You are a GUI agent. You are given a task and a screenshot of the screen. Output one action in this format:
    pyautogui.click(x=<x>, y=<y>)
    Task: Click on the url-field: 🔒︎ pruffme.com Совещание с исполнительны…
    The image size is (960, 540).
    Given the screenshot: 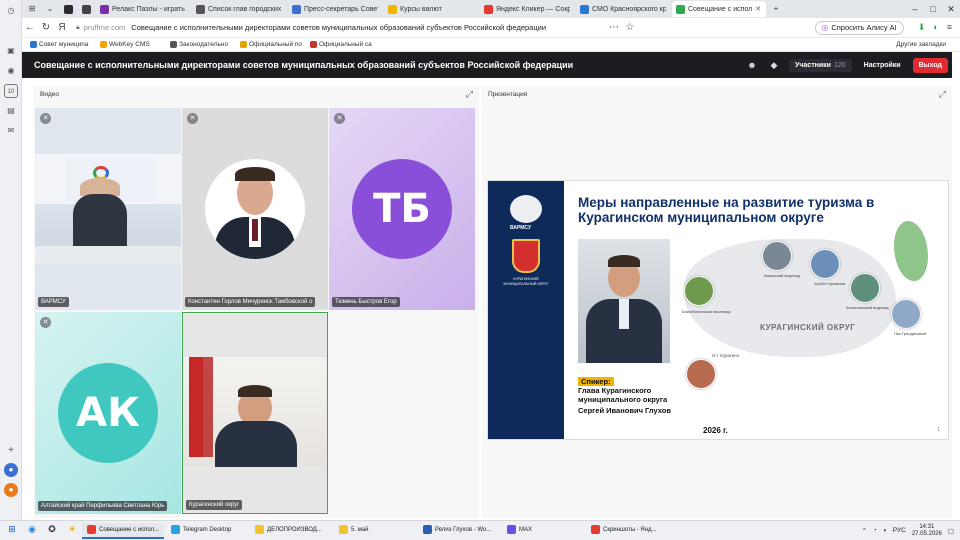 What is the action you would take?
    pyautogui.click(x=311, y=28)
    